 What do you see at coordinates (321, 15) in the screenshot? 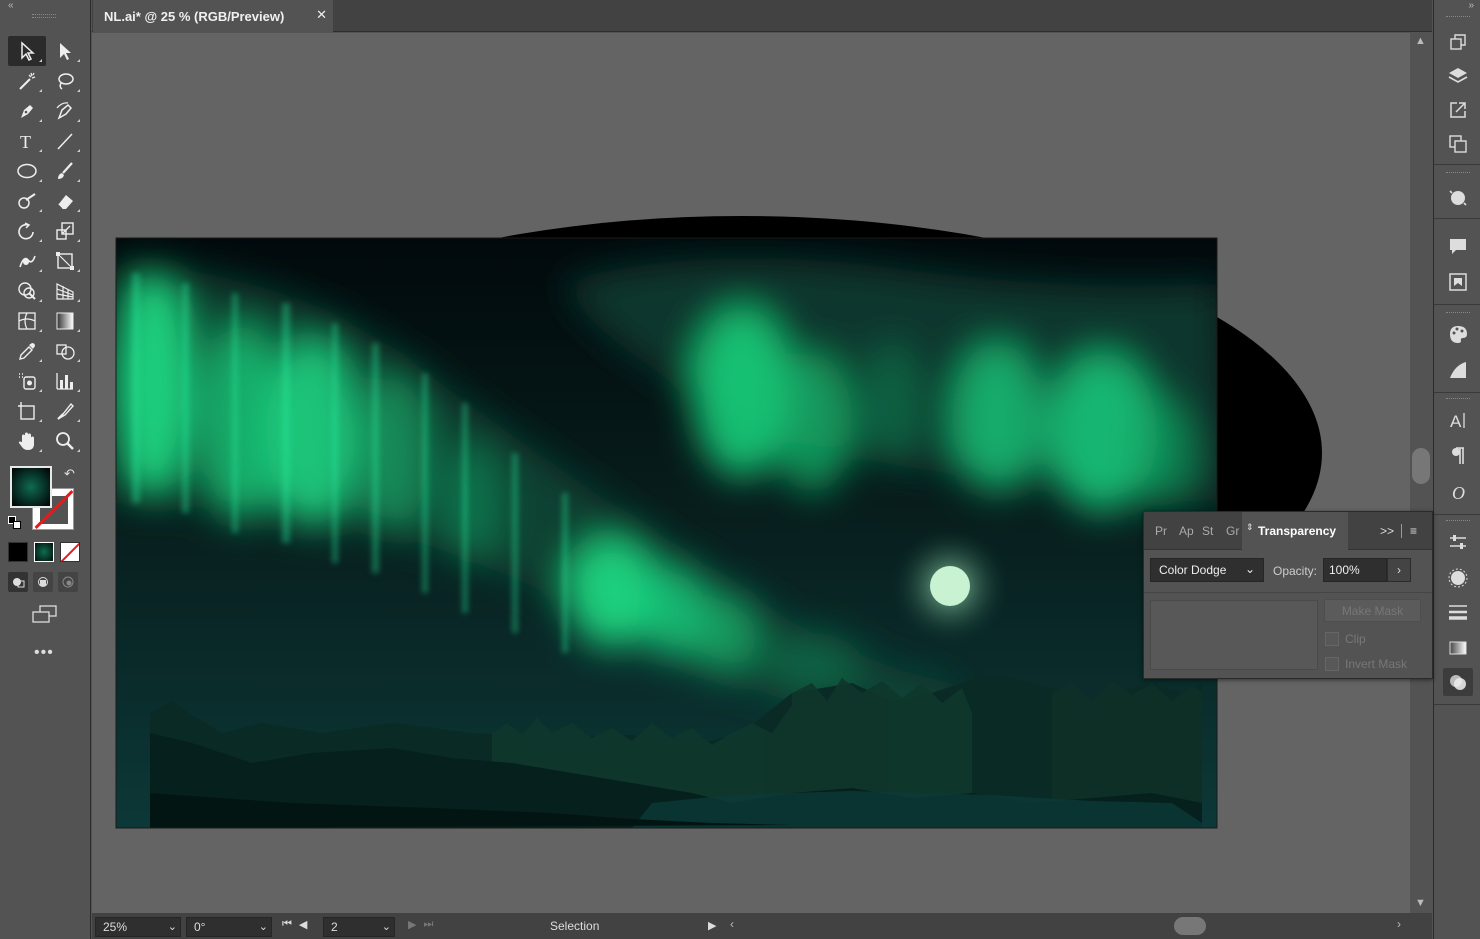
I see `close-tab-icon: ✕` at bounding box center [321, 15].